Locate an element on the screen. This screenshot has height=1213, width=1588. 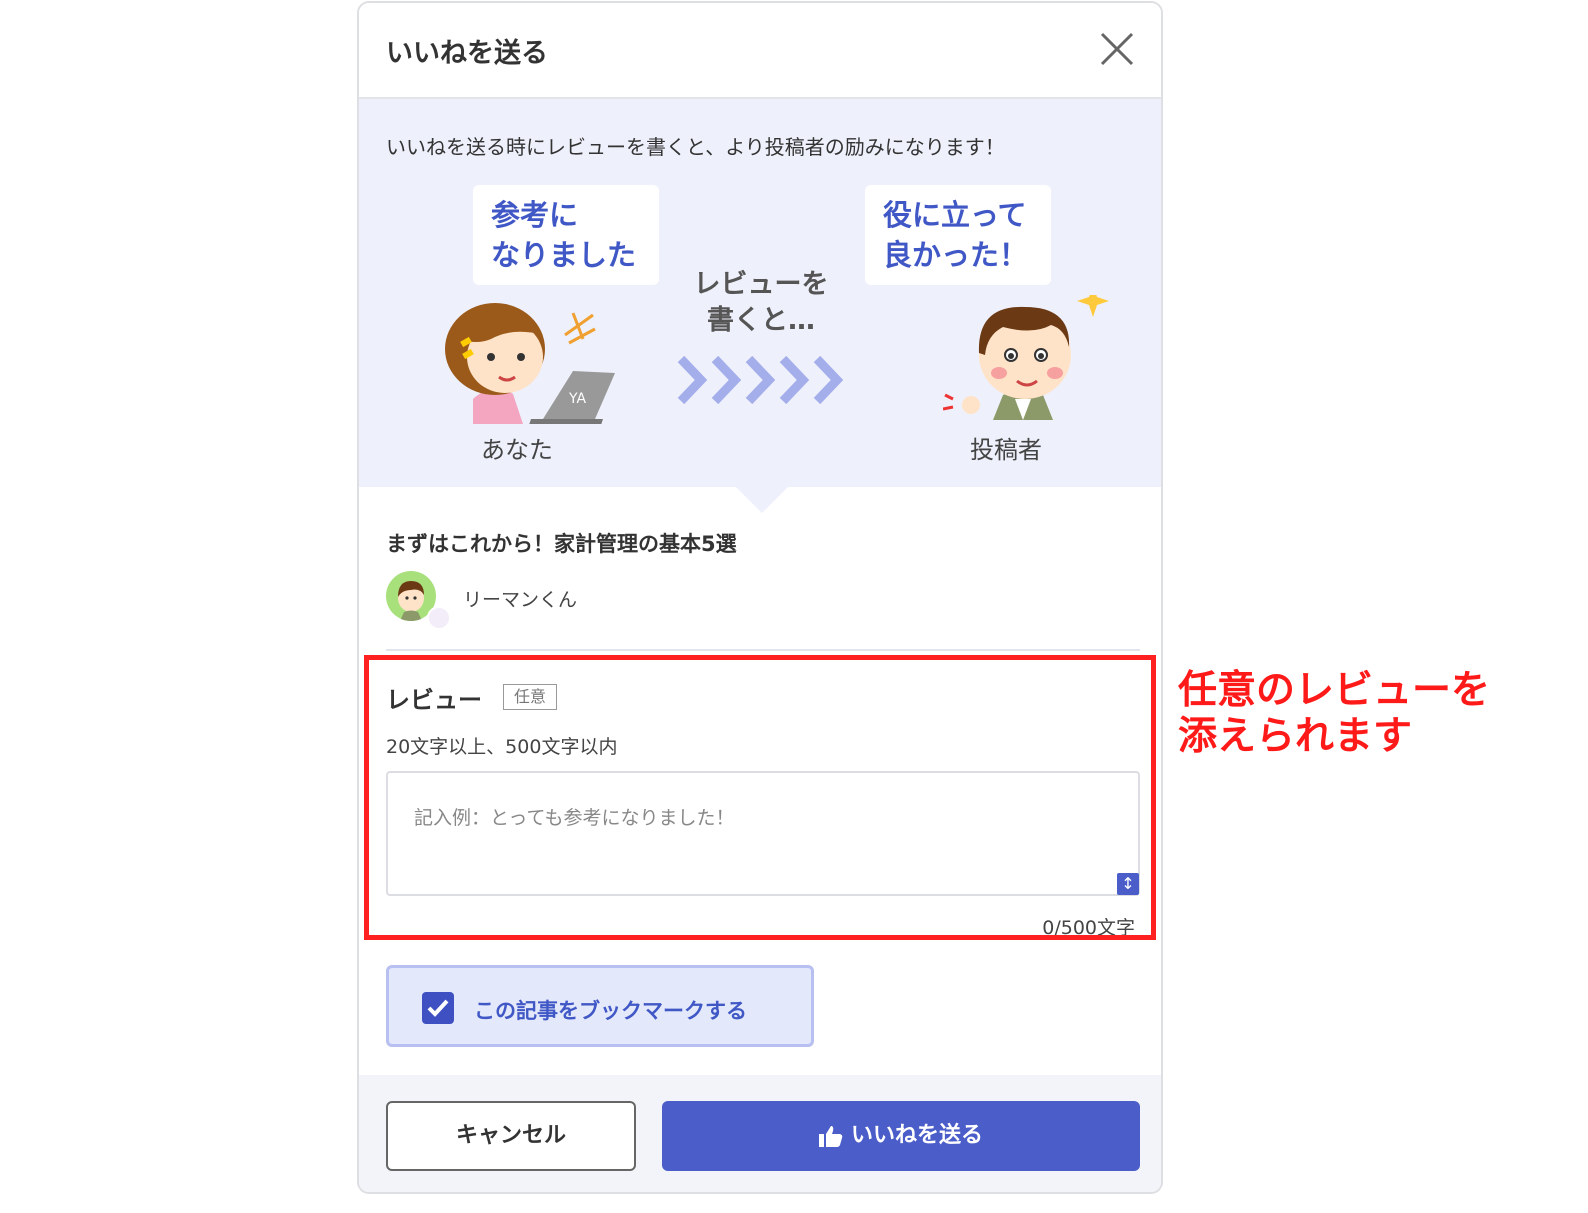
checkbox-check-icon is located at coordinates (438, 1008).